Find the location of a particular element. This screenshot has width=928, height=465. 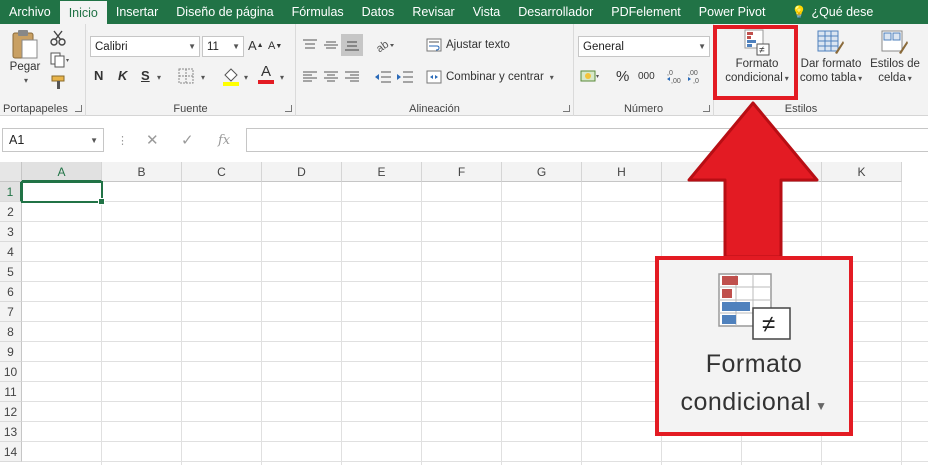

tab-datos: Datos is located at coordinates (378, 12).